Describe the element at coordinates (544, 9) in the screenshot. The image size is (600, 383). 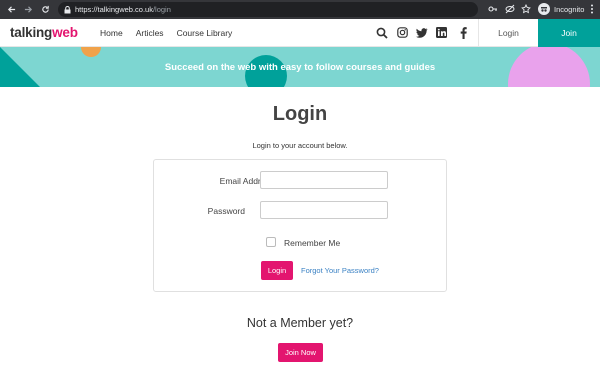
I see `incognito-icon` at that location.